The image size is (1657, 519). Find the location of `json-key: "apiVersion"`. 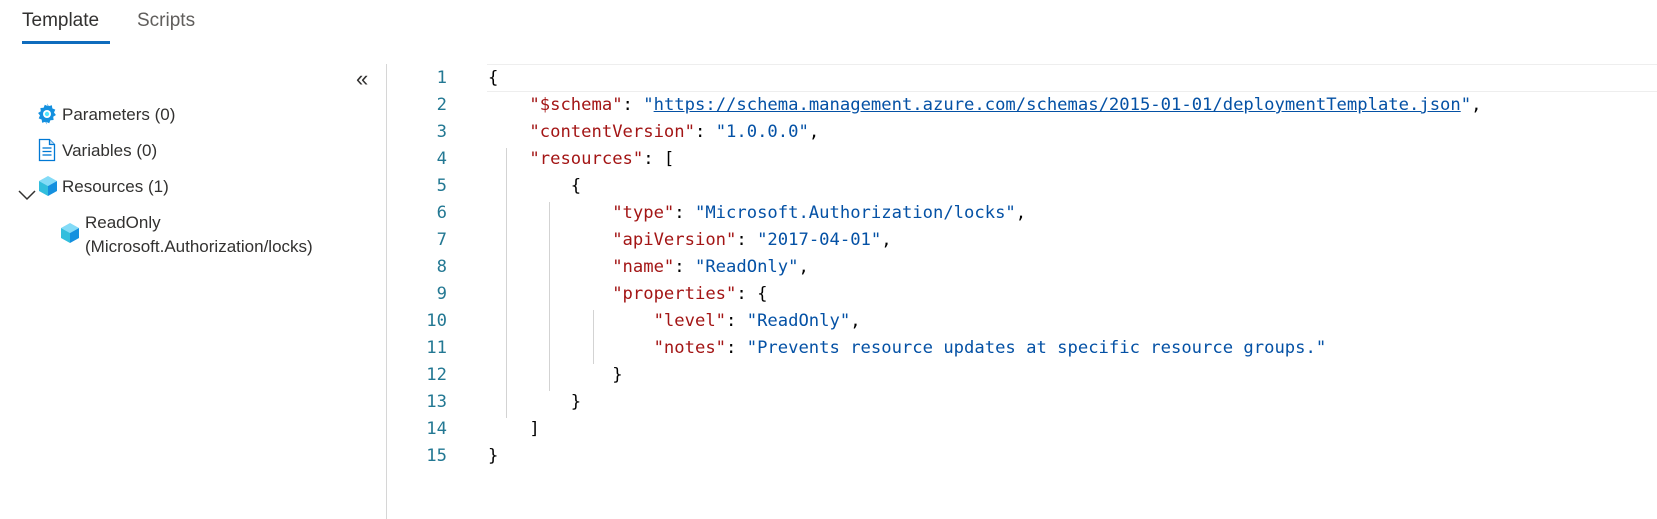

json-key: "apiVersion" is located at coordinates (674, 240).